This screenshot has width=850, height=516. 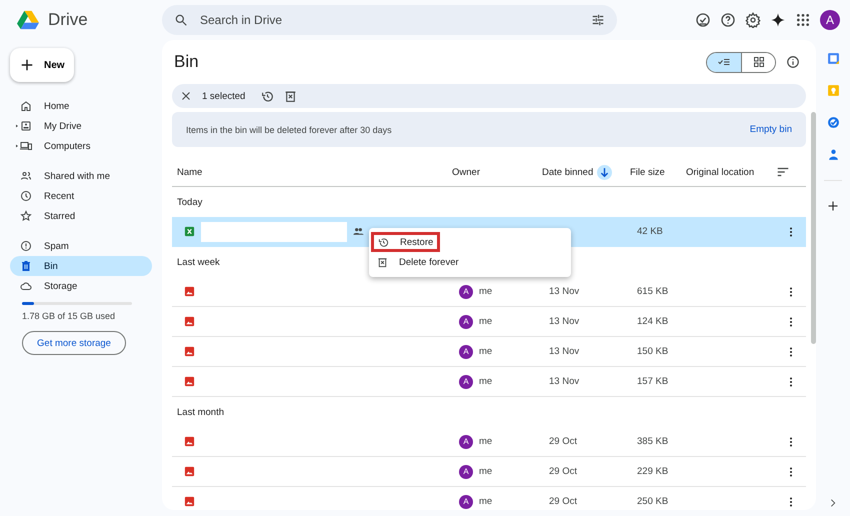 What do you see at coordinates (653, 441) in the screenshot?
I see `file-size: 385 KB` at bounding box center [653, 441].